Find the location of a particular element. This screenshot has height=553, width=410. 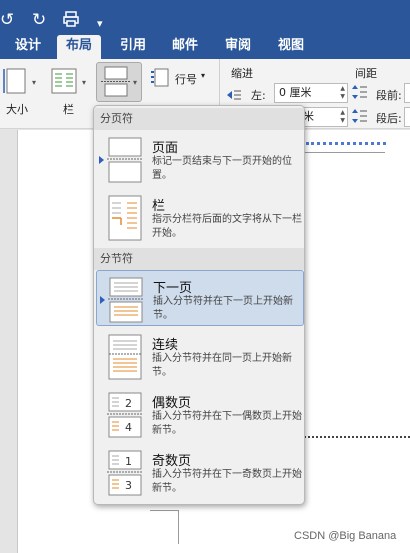

odd-page-number-top: 1 is located at coordinates (128, 461).